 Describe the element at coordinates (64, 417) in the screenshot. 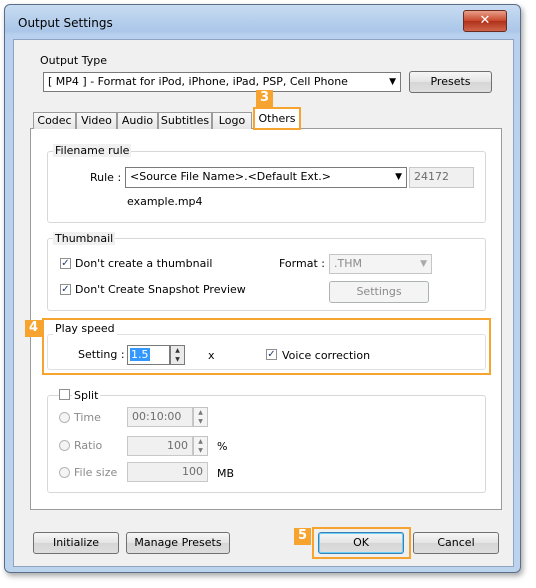

I see `split-time-radio` at that location.